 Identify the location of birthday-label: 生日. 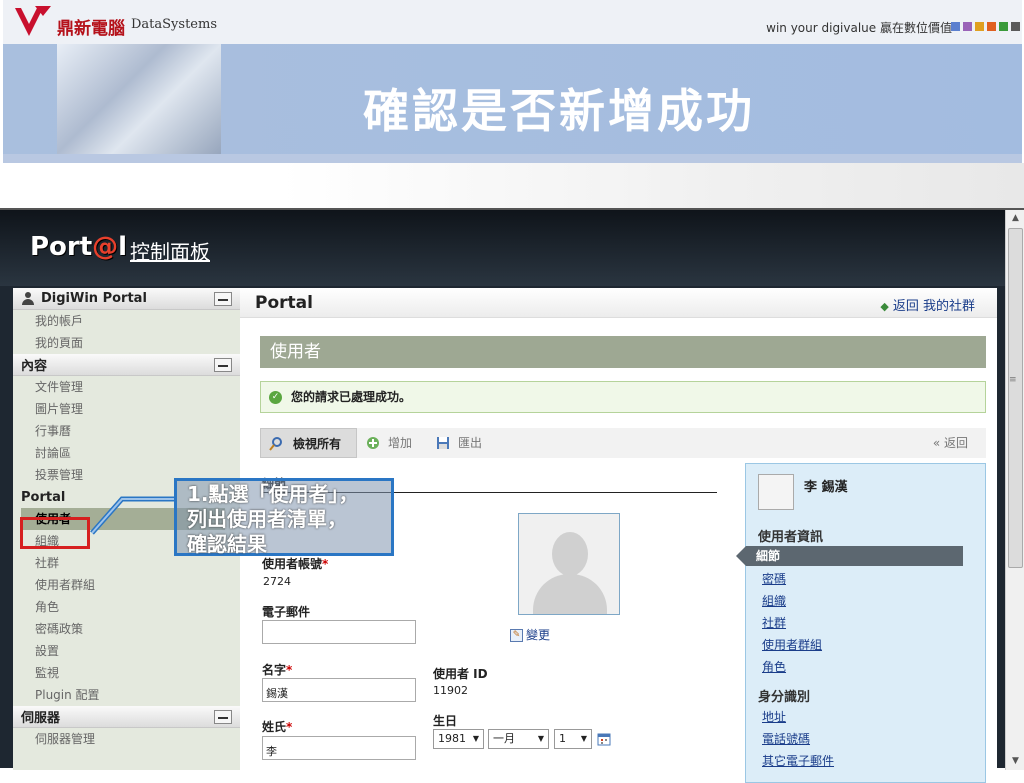
(445, 721).